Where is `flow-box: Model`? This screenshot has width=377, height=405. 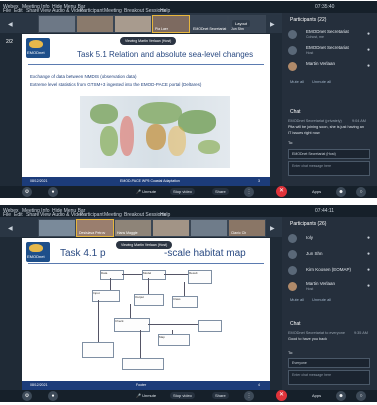 flow-box: Model is located at coordinates (154, 275).